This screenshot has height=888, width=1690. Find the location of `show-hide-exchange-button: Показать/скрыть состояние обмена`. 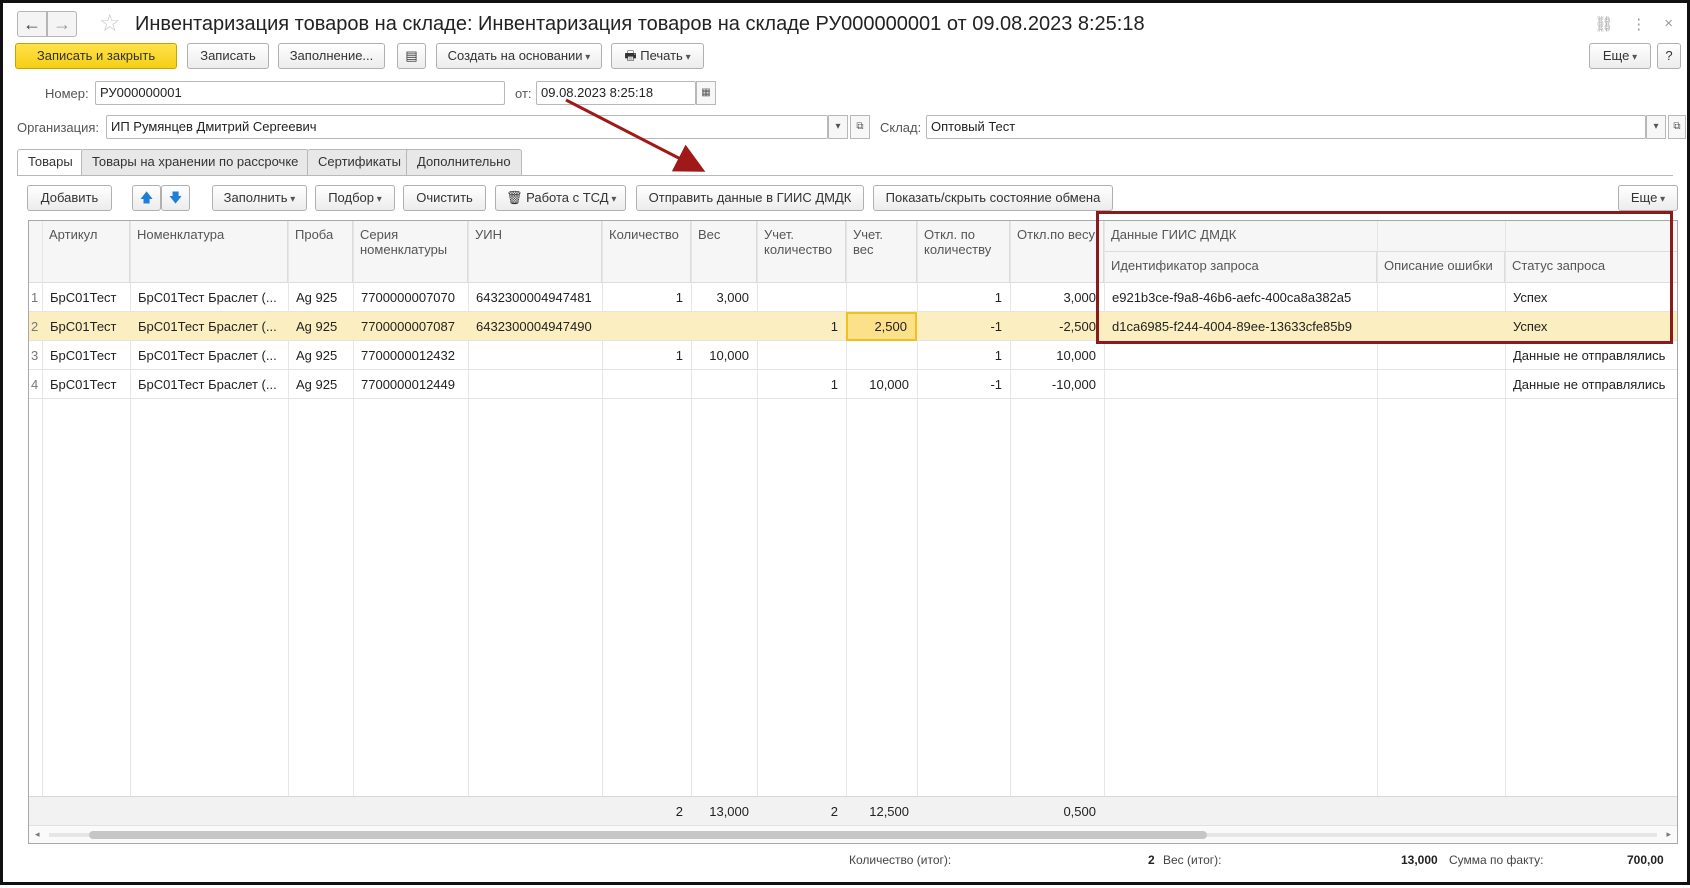

show-hide-exchange-button: Показать/скрыть состояние обмена is located at coordinates (993, 198).